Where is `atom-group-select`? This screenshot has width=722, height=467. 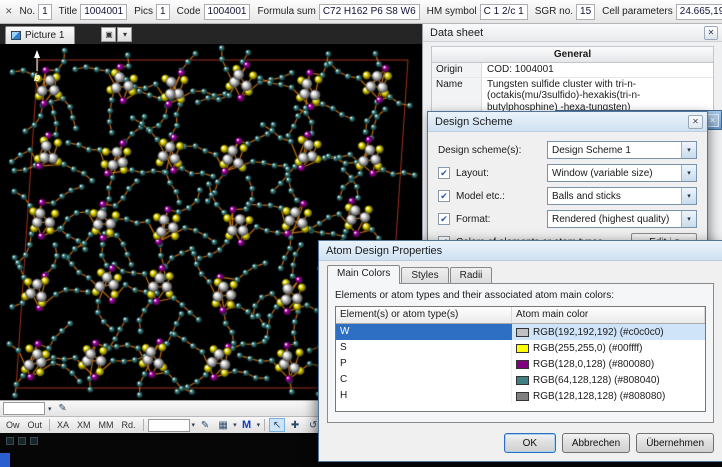
atom-group-select is located at coordinates (168, 425).